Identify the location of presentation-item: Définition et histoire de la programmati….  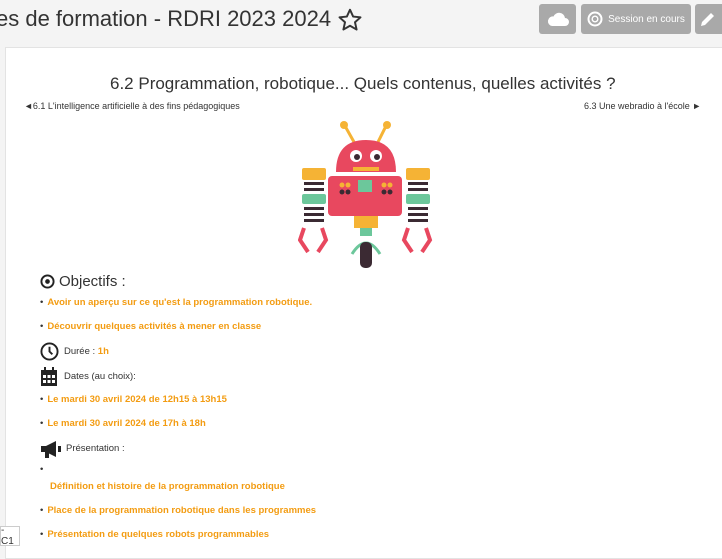
(167, 486).